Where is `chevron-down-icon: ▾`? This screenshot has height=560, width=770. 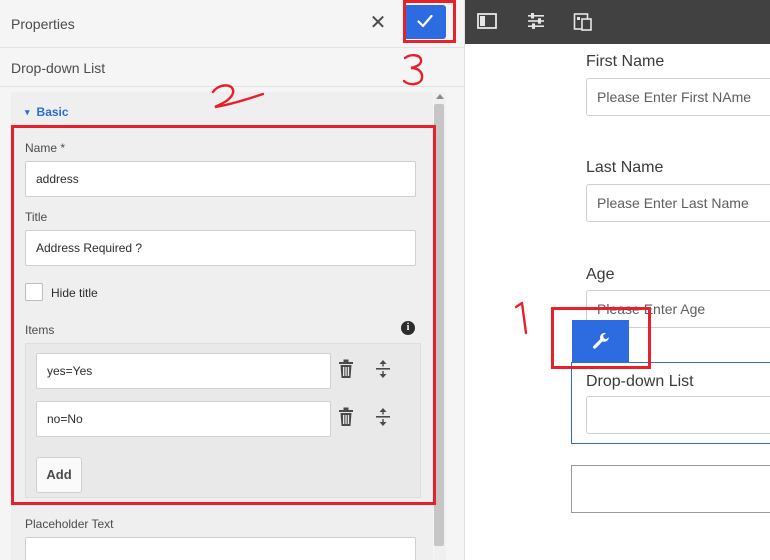
chevron-down-icon: ▾ is located at coordinates (27, 112).